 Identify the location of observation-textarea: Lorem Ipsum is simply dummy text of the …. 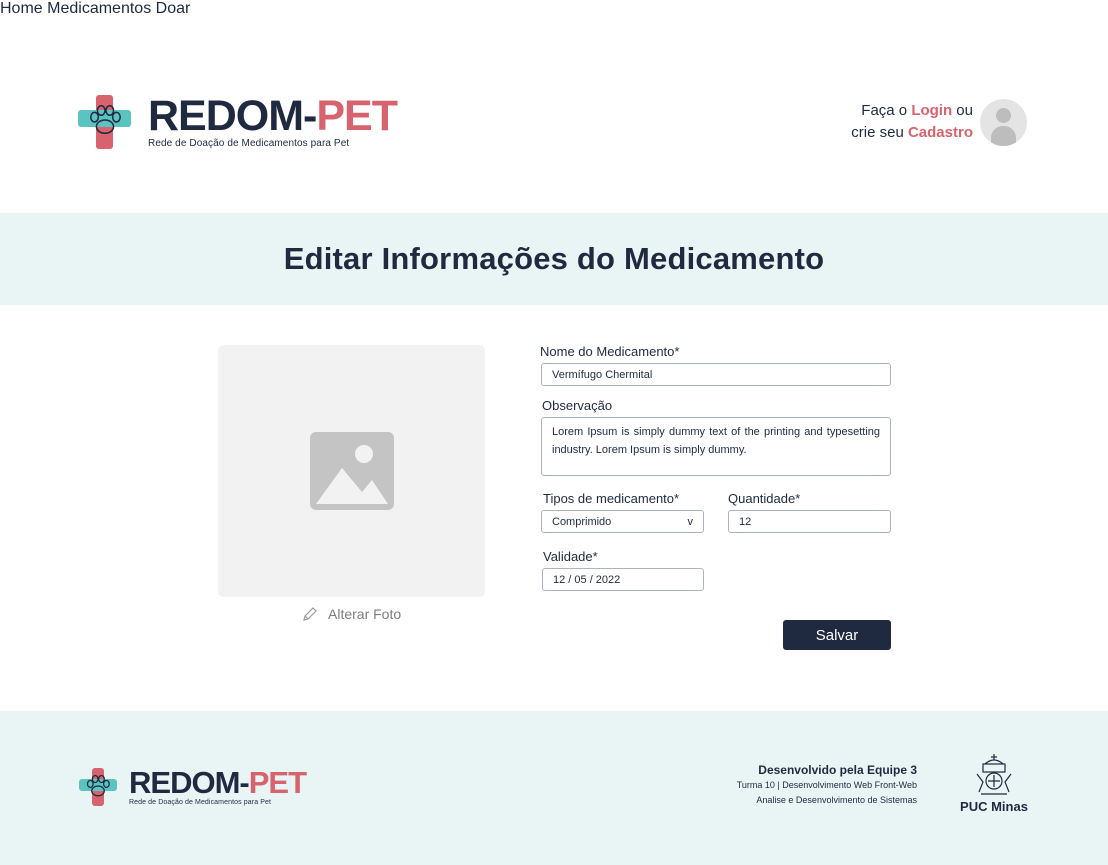
(716, 446).